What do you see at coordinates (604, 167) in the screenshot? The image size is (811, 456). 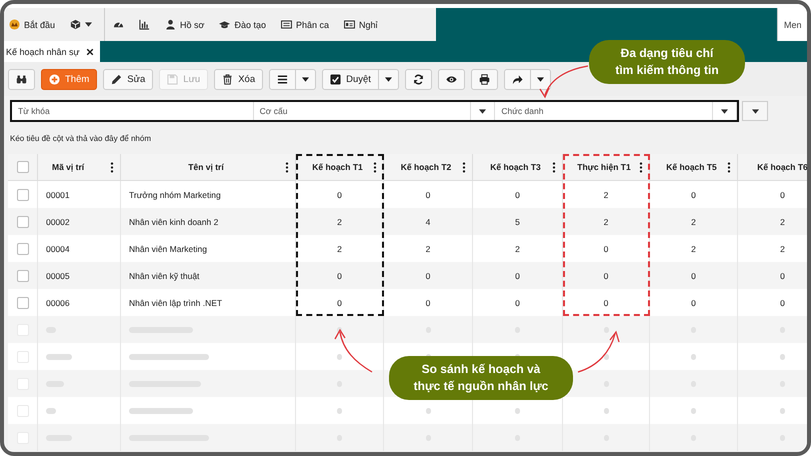 I see `column-title: Thực hiện T1` at bounding box center [604, 167].